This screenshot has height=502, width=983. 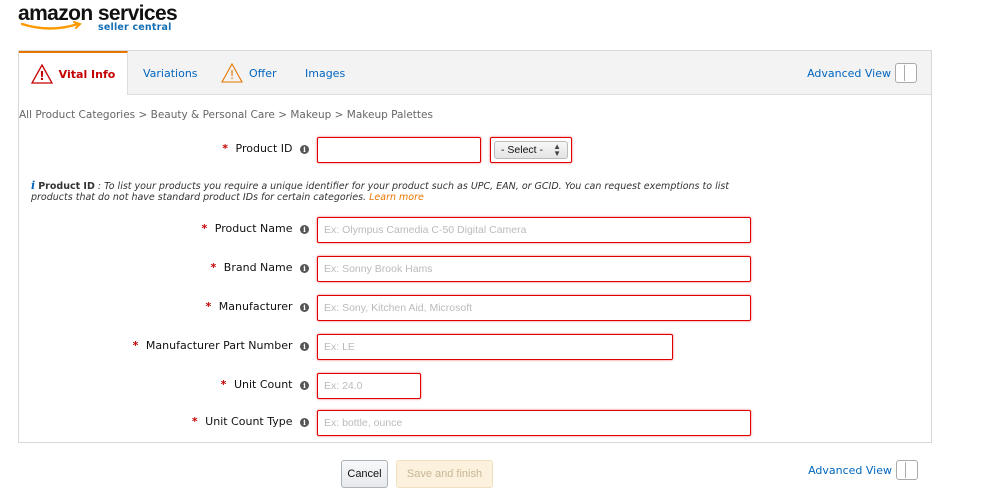 I want to click on tab-label: Images, so click(x=325, y=73).